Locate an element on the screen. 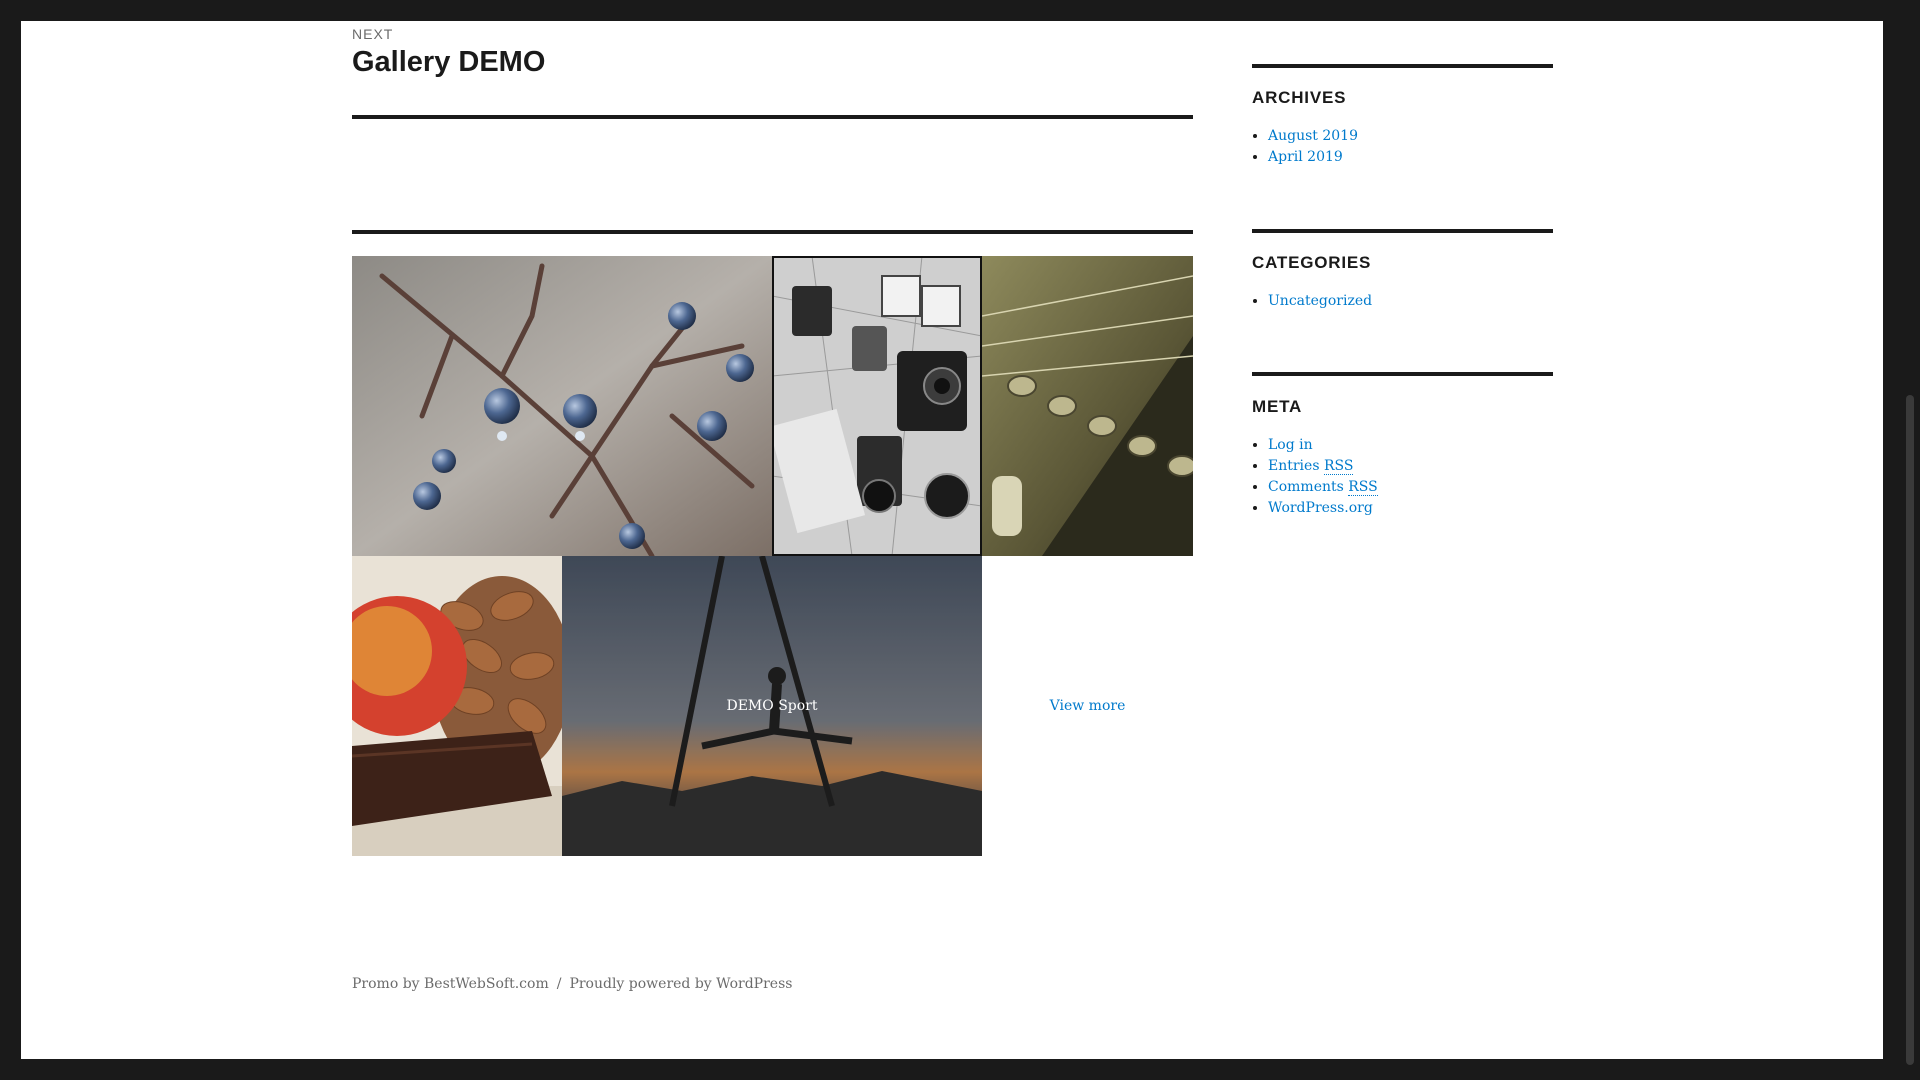  meta-divider is located at coordinates (1402, 374).